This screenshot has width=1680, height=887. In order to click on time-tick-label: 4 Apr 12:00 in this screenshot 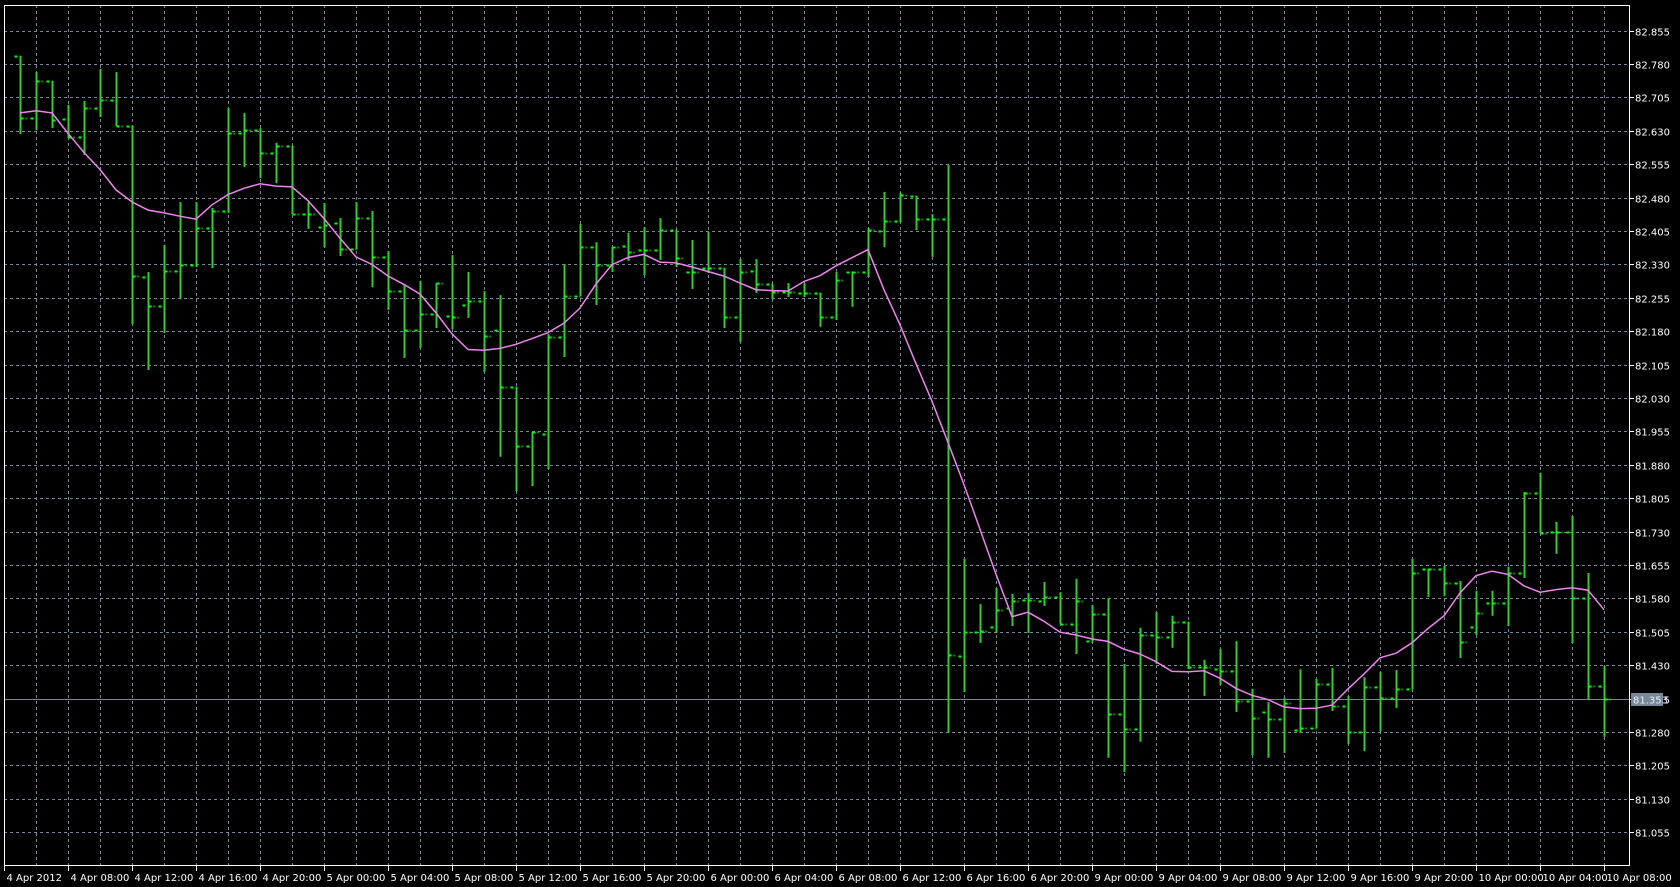, I will do `click(164, 878)`.